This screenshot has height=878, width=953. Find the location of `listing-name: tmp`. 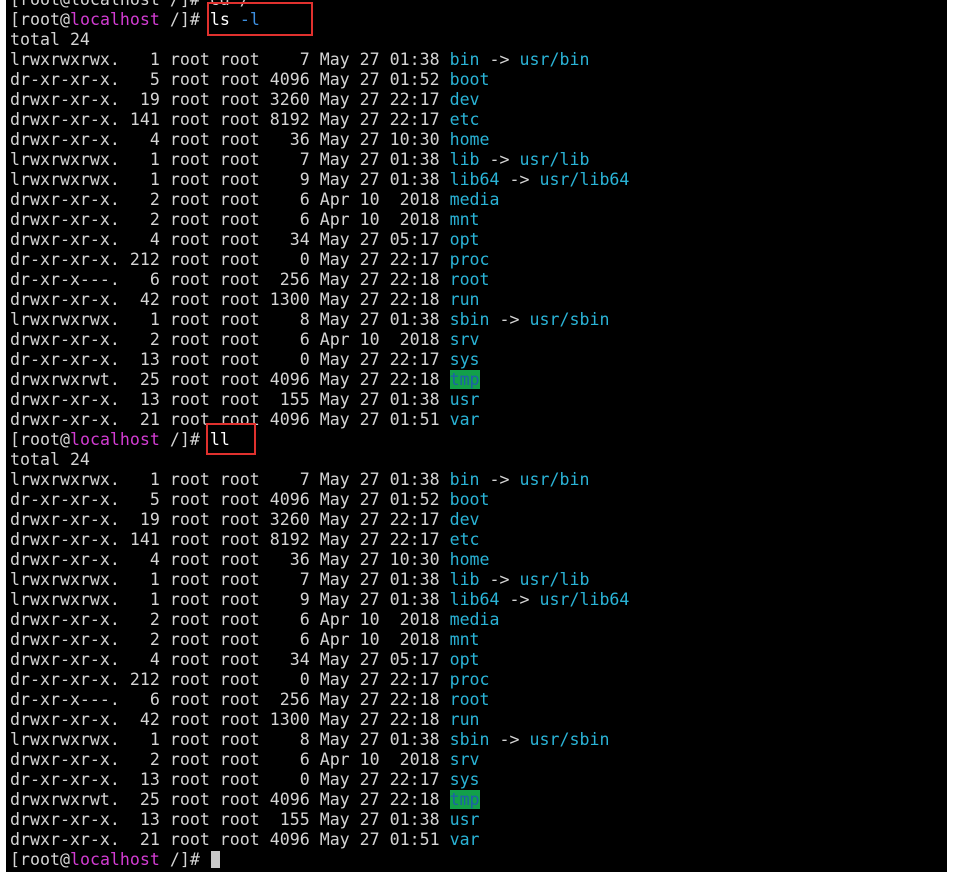

listing-name: tmp is located at coordinates (464, 379).